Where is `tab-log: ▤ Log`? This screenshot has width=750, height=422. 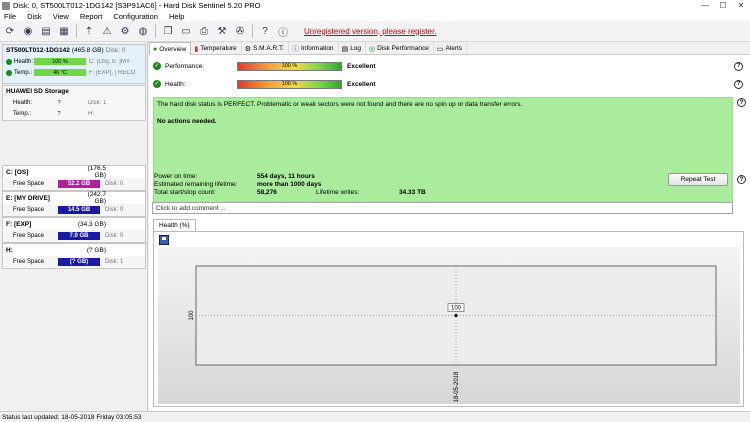
tab-log: ▤ Log is located at coordinates (353, 48).